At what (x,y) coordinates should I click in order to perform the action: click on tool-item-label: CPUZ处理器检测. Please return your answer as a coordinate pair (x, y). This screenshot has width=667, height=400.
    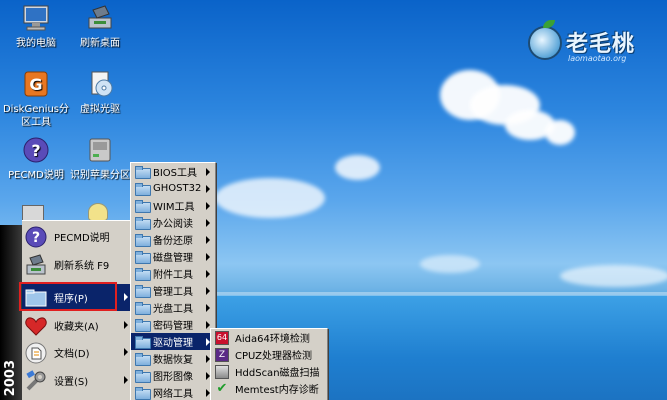
    Looking at the image, I should click on (274, 356).